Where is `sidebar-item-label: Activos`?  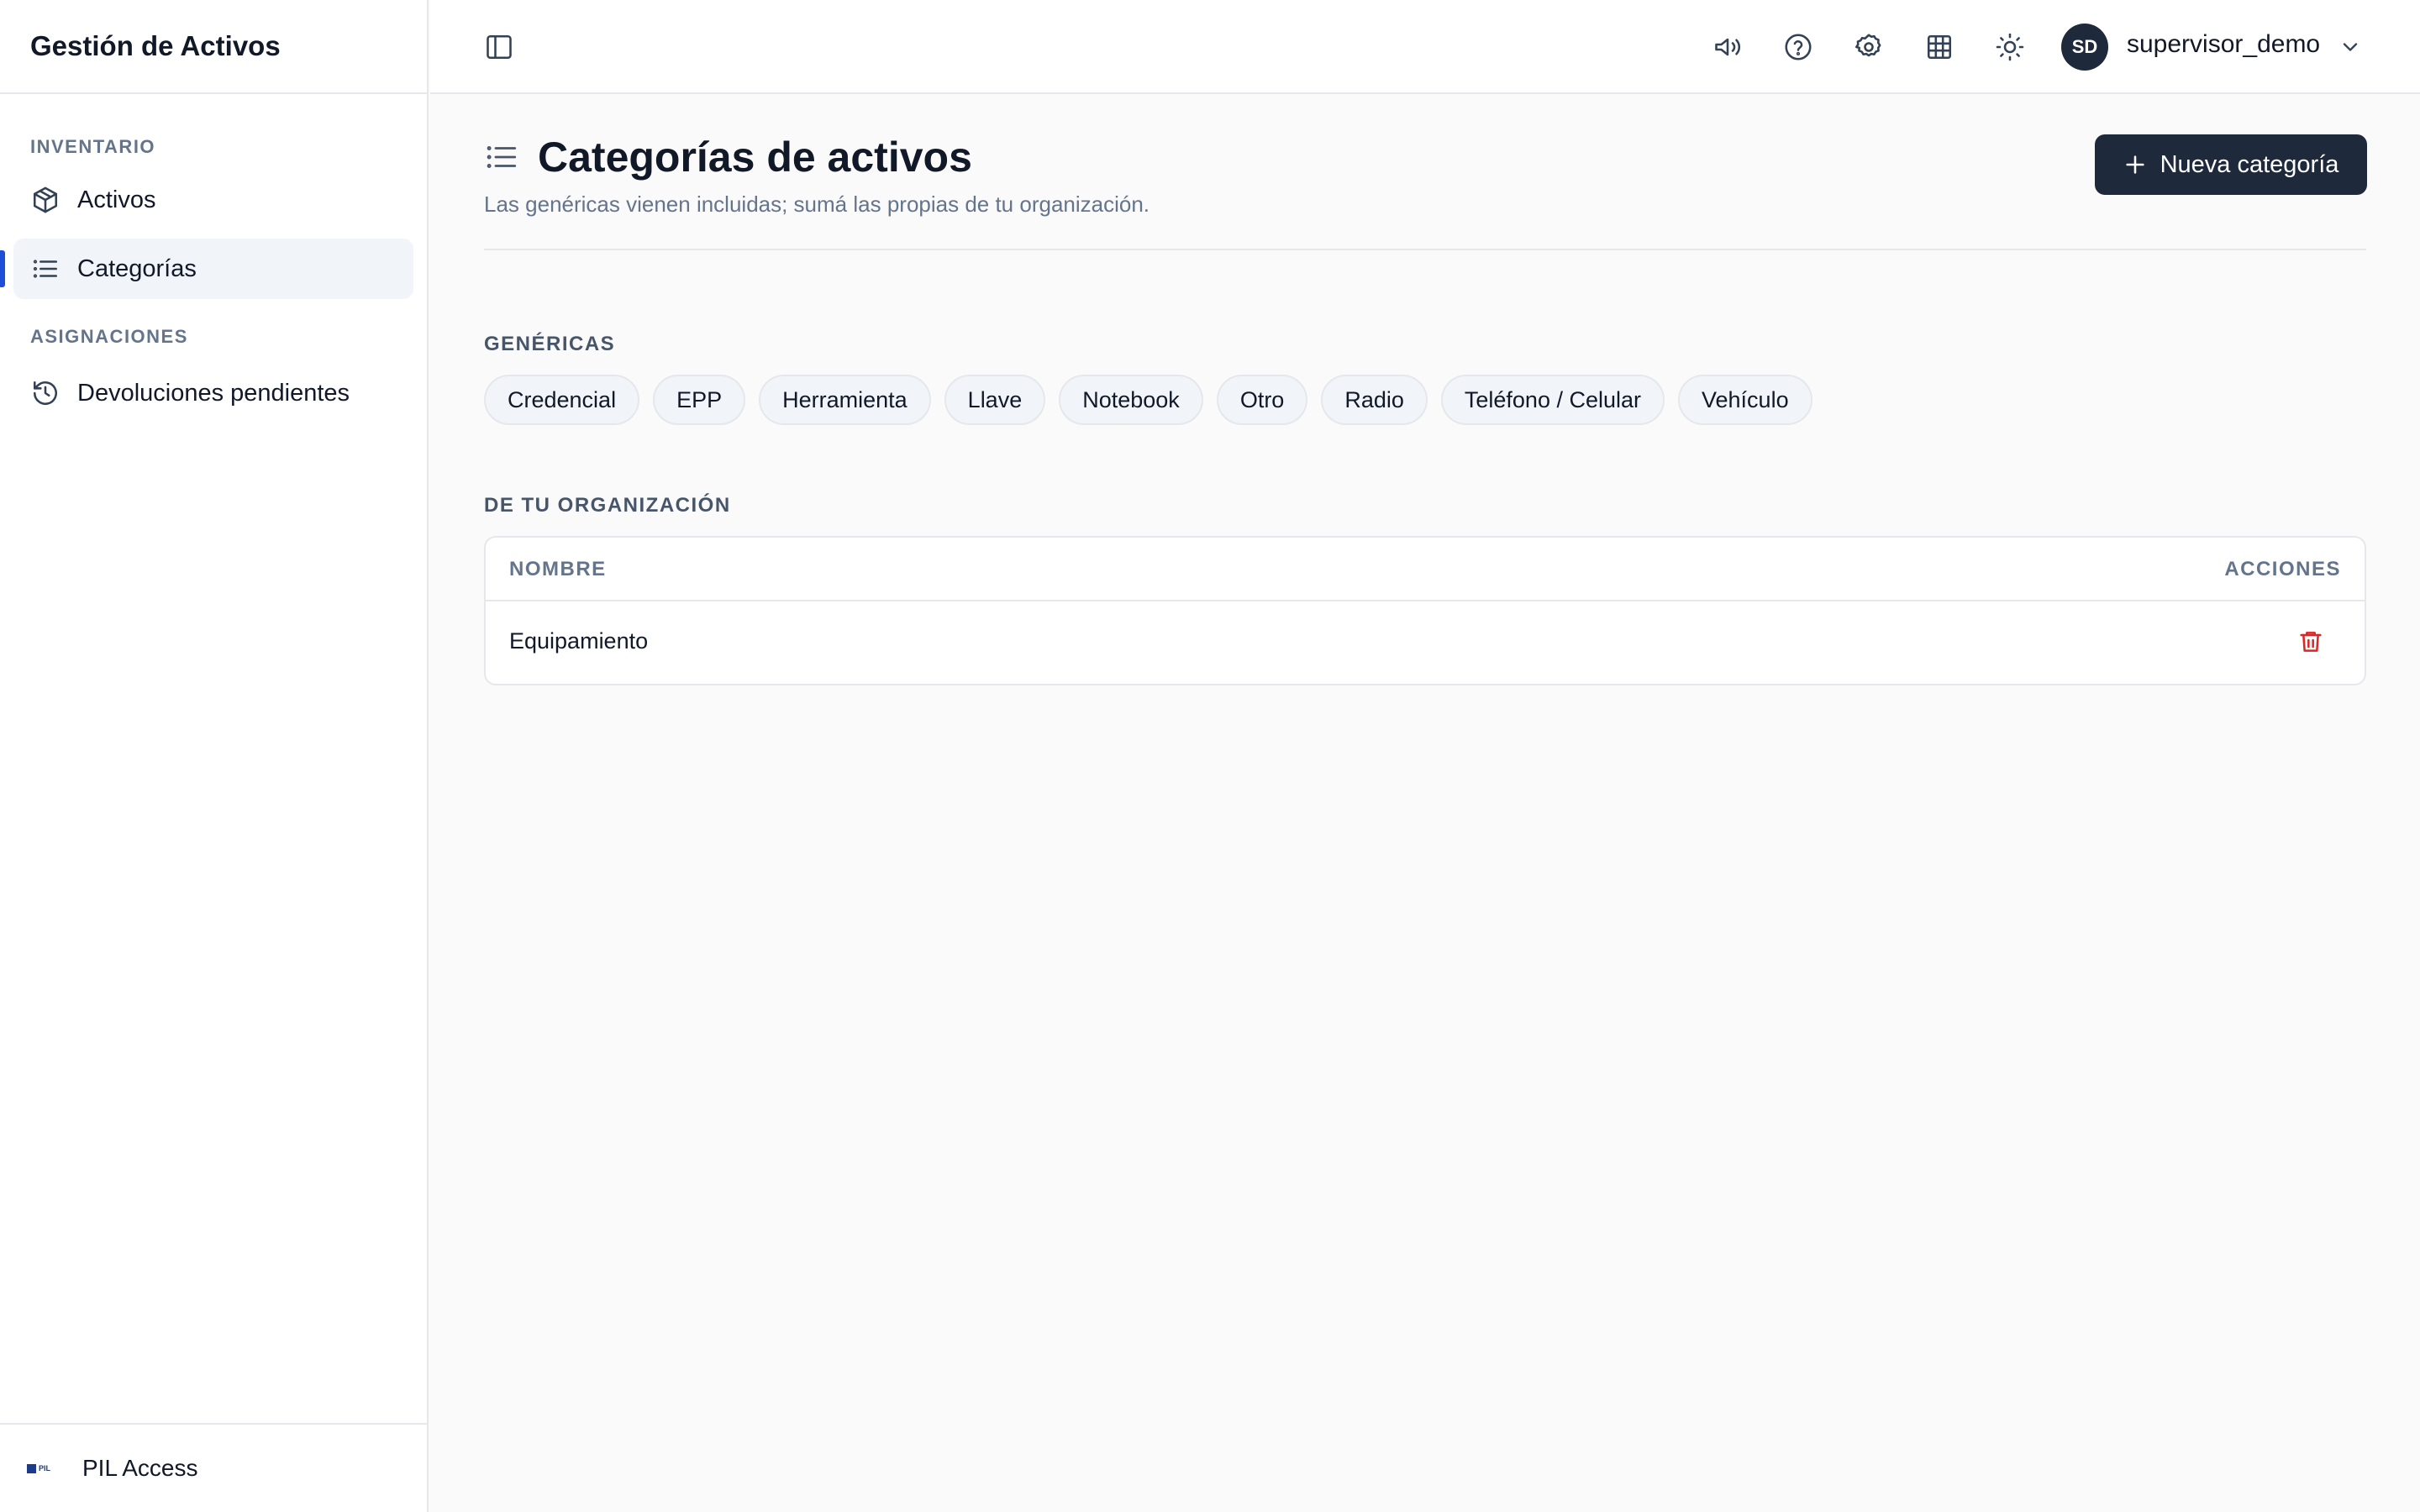
sidebar-item-label: Activos is located at coordinates (116, 199).